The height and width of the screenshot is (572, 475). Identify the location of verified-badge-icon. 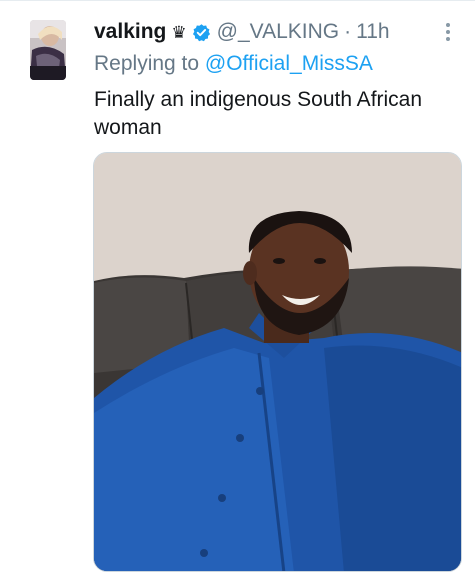
(201, 32).